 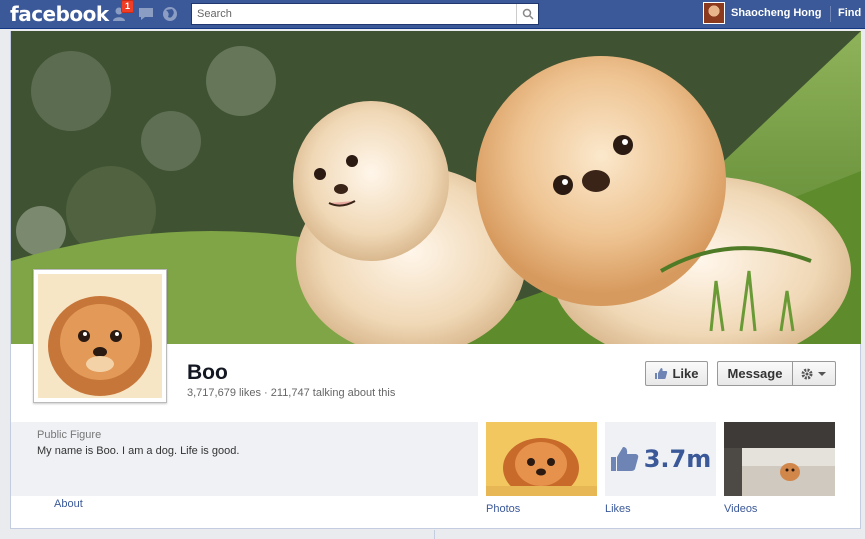 I want to click on videos-tile, so click(x=779, y=459).